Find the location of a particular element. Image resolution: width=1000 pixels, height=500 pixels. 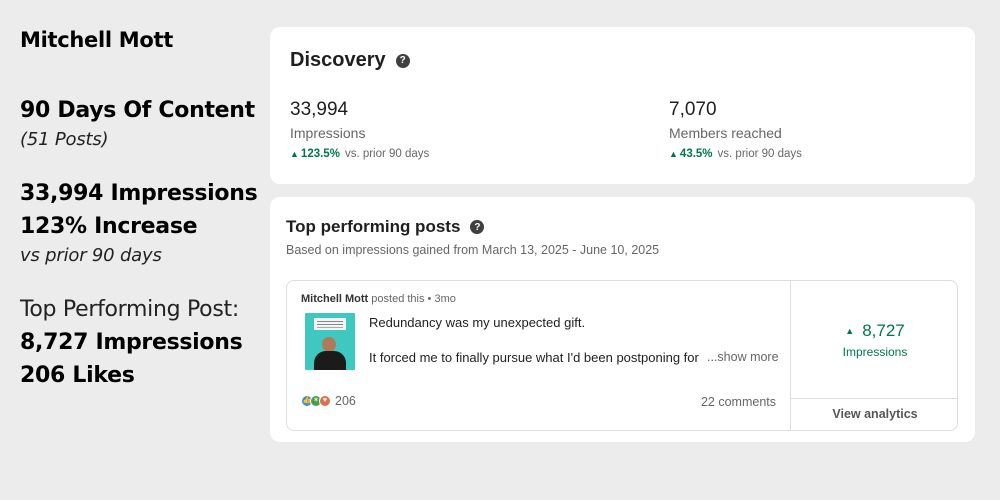

comments-count: 22 comments is located at coordinates (738, 402).